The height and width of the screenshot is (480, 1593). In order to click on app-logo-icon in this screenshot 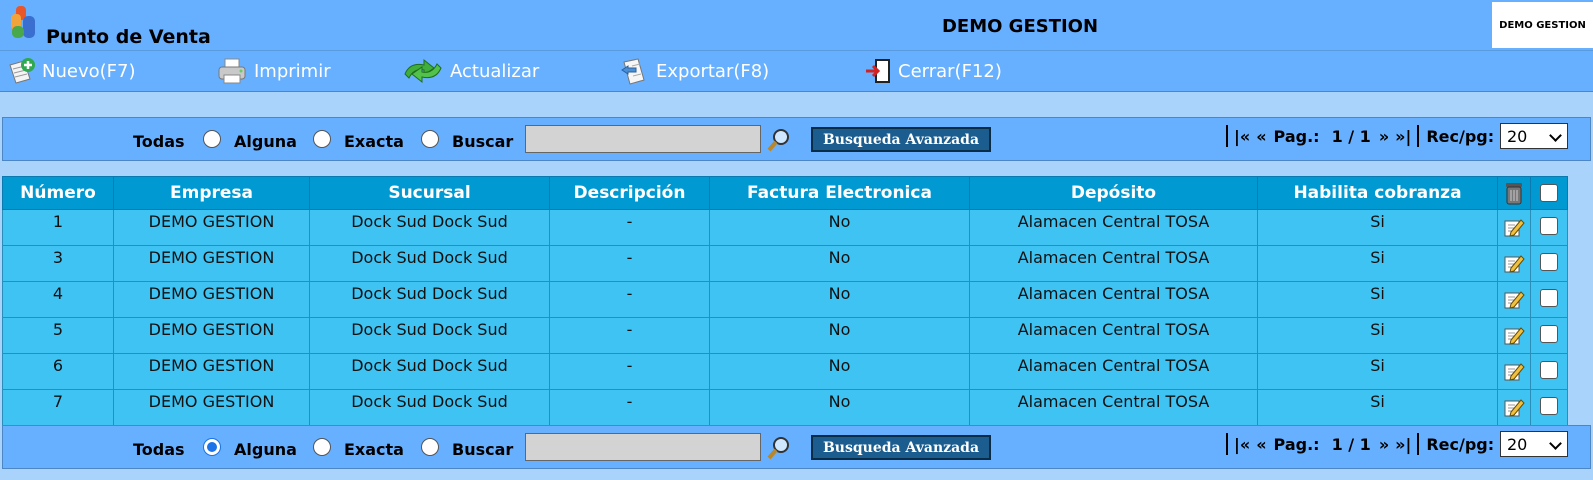, I will do `click(23, 22)`.